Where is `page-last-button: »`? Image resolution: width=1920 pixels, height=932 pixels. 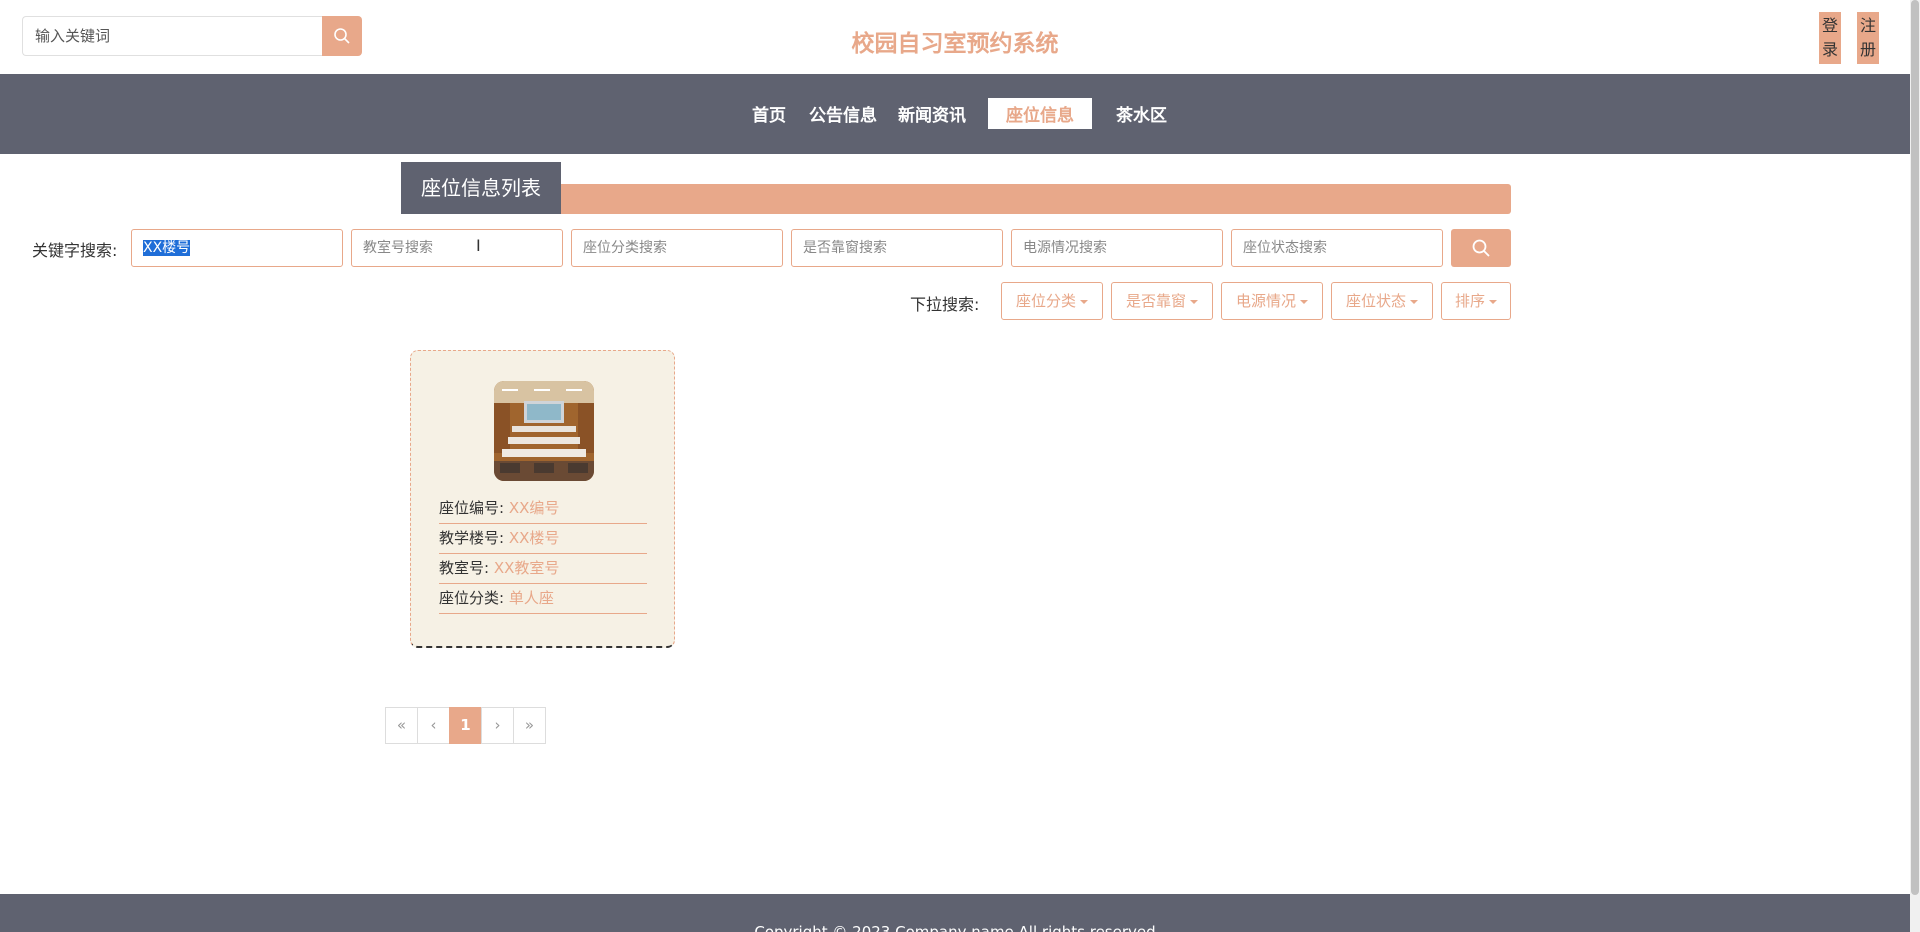
page-last-button: » is located at coordinates (529, 725).